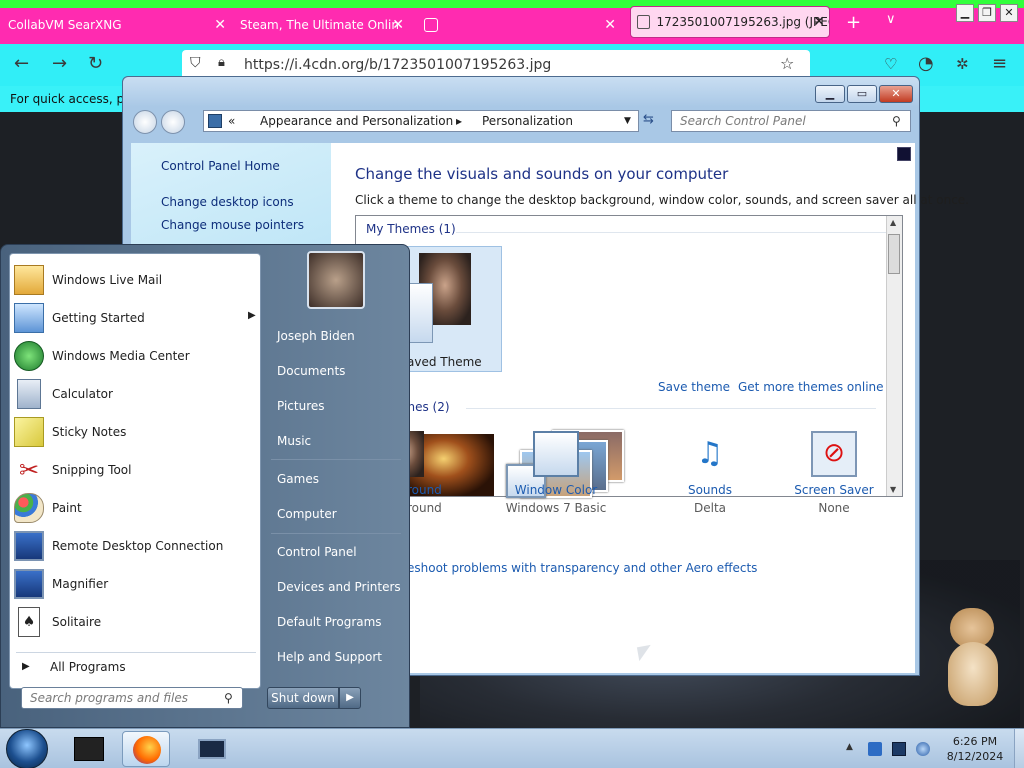 The width and height of the screenshot is (1024, 768). Describe the element at coordinates (787, 63) in the screenshot. I see `bookmark-star-icon: ☆` at that location.